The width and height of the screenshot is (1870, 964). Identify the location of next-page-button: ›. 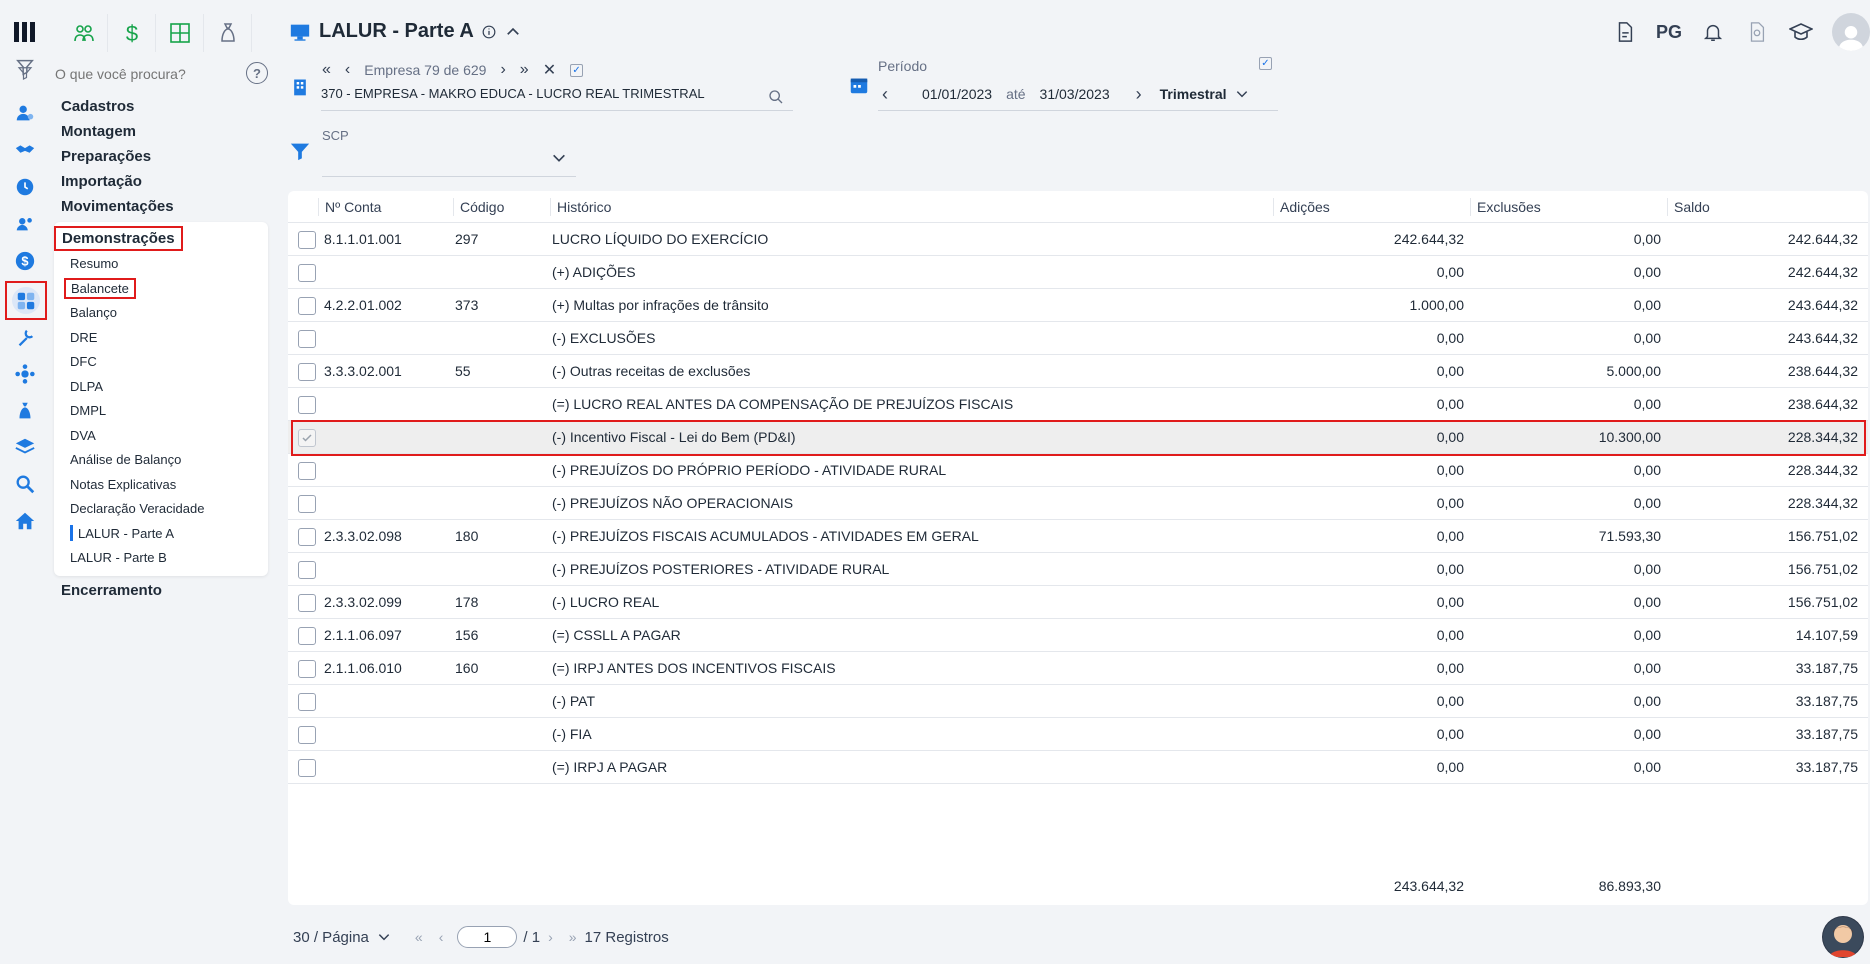
(550, 937).